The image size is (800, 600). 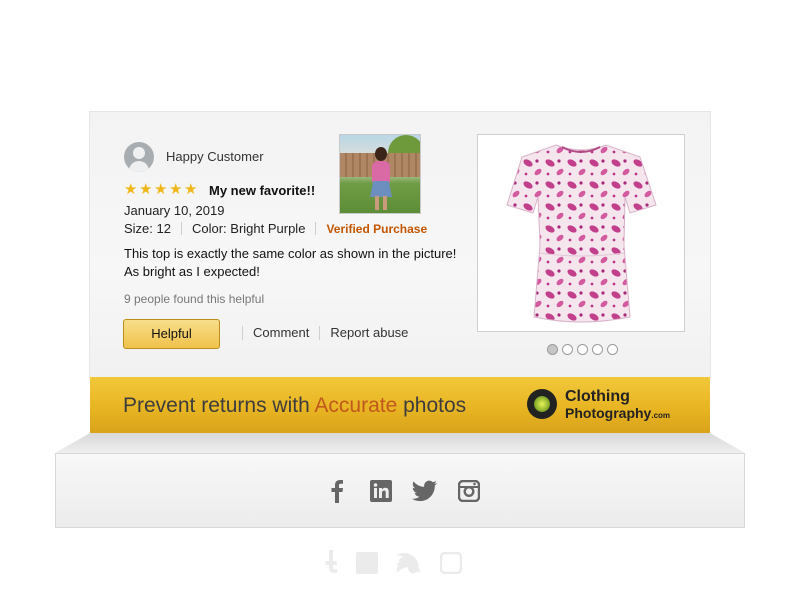 I want to click on review-actions: Comment Report abuse, so click(x=320, y=332).